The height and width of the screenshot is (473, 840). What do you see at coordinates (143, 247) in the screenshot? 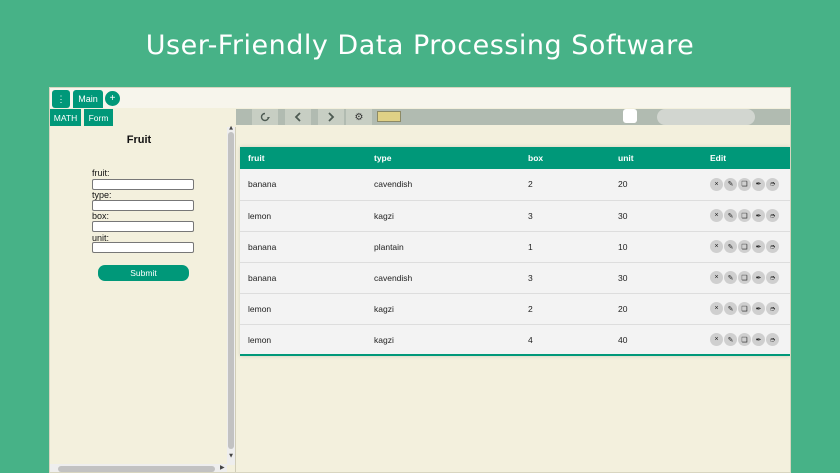
I see `unit-input` at bounding box center [143, 247].